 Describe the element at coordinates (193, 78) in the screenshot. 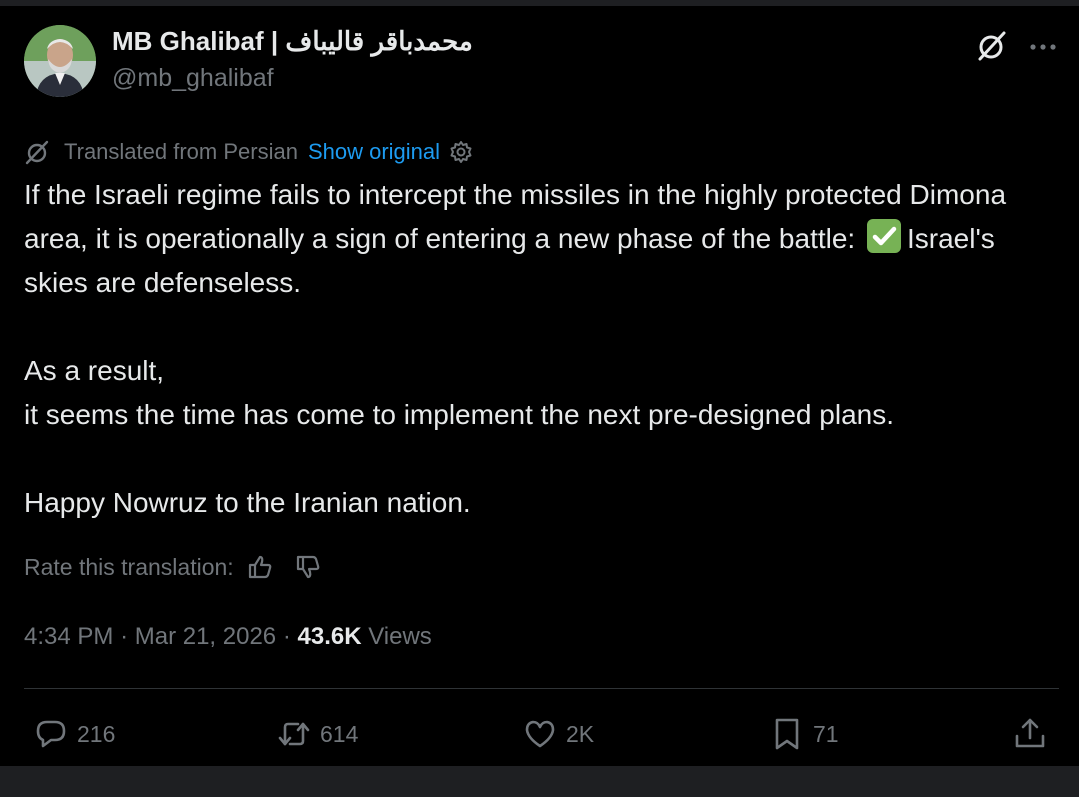

I see `author-handle: @mb_ghalibaf` at that location.